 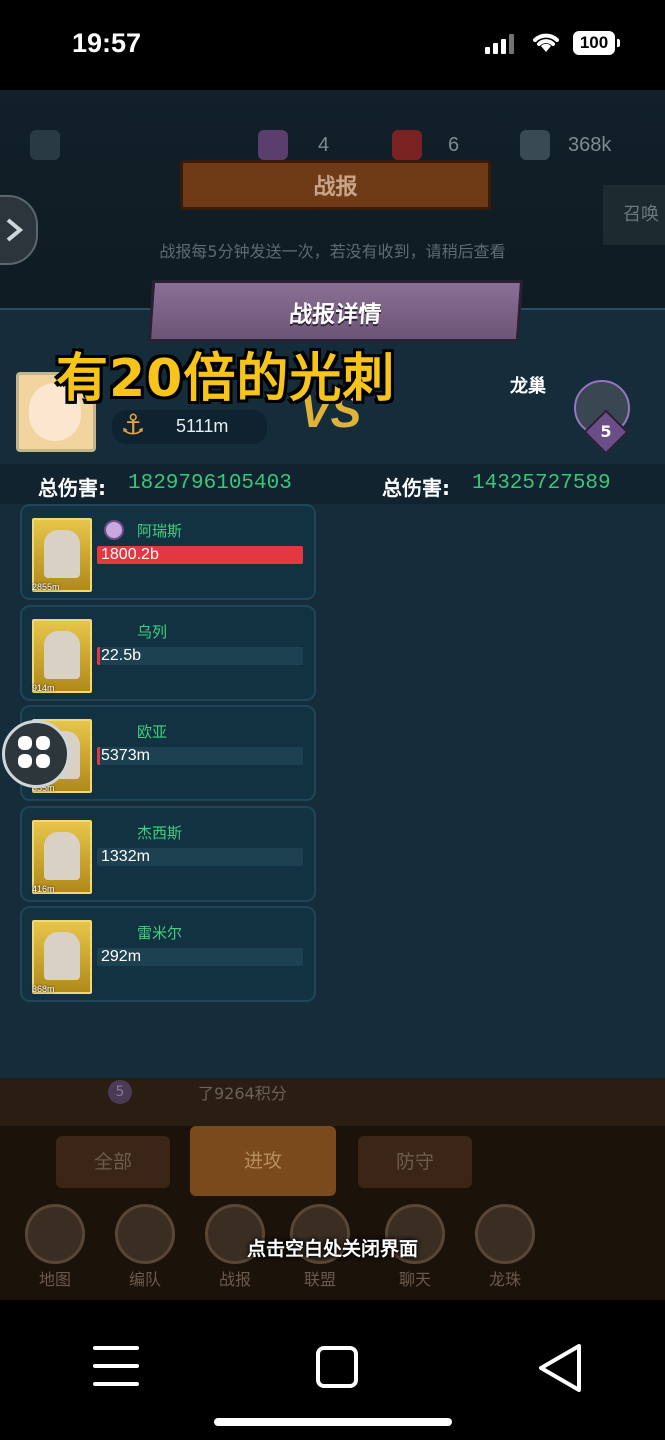 I want to click on summon-tab: 召唤, so click(x=634, y=215).